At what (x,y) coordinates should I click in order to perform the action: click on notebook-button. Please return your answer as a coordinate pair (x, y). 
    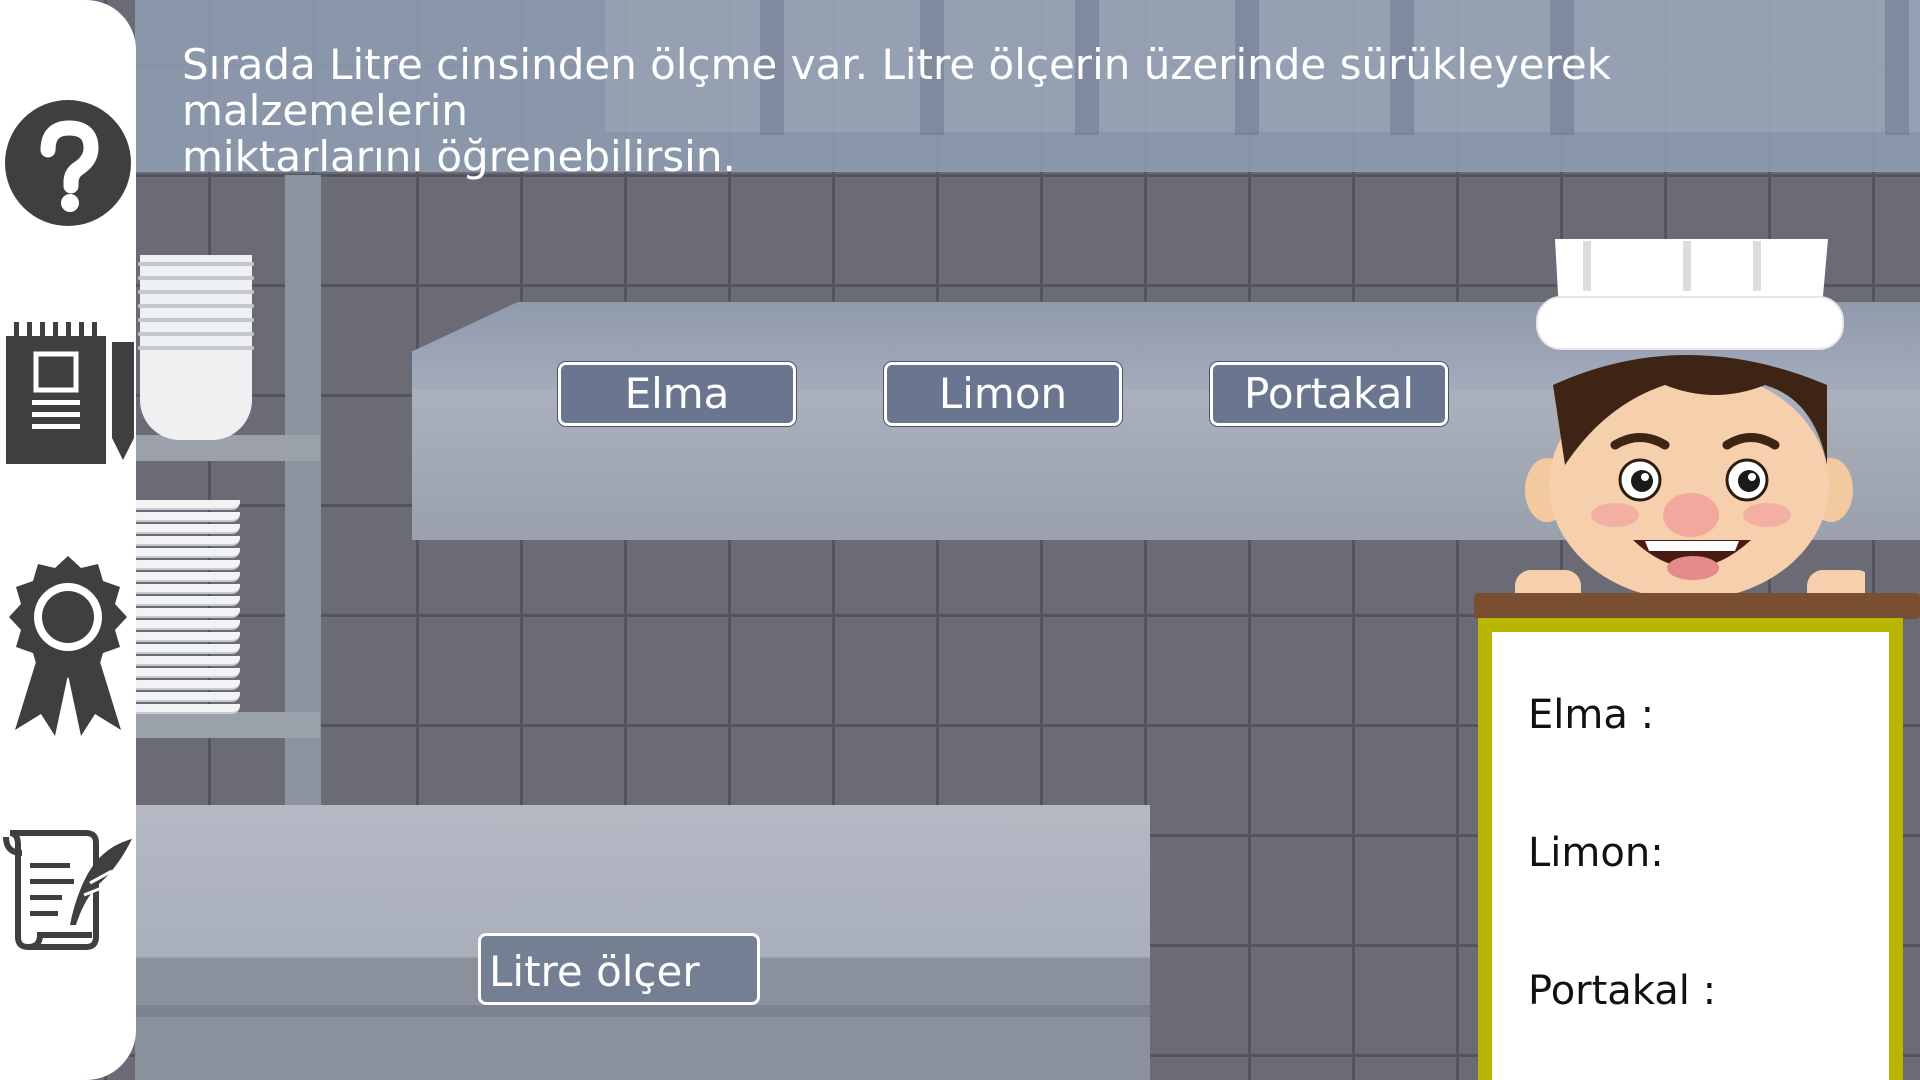
    Looking at the image, I should click on (68, 393).